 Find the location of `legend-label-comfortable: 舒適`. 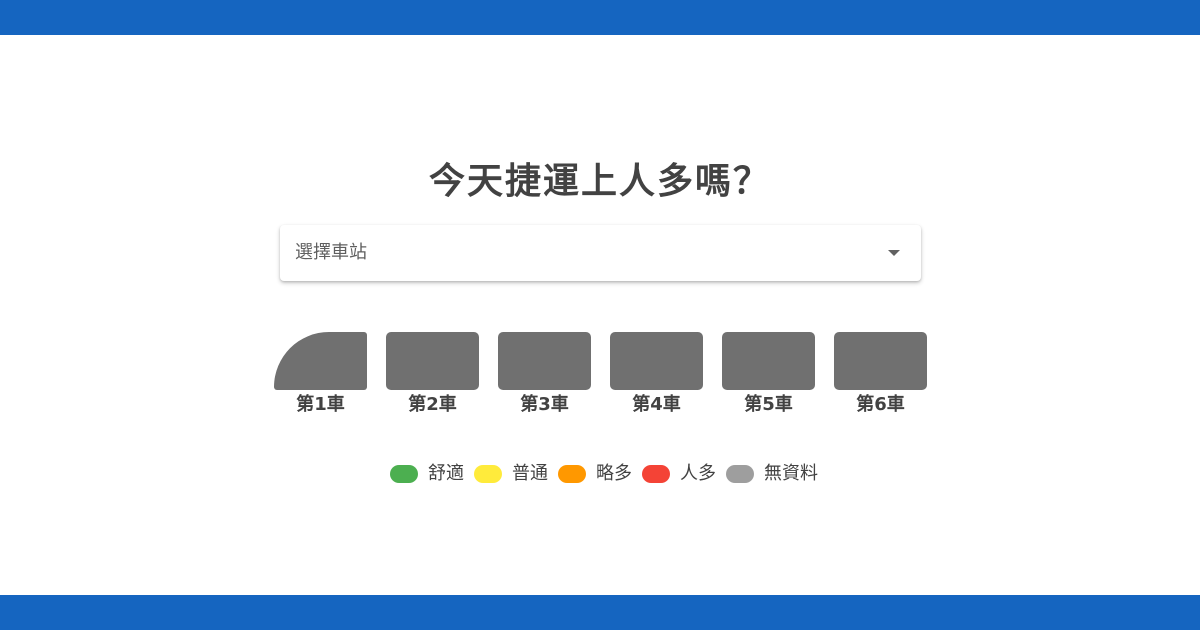

legend-label-comfortable: 舒適 is located at coordinates (446, 473).